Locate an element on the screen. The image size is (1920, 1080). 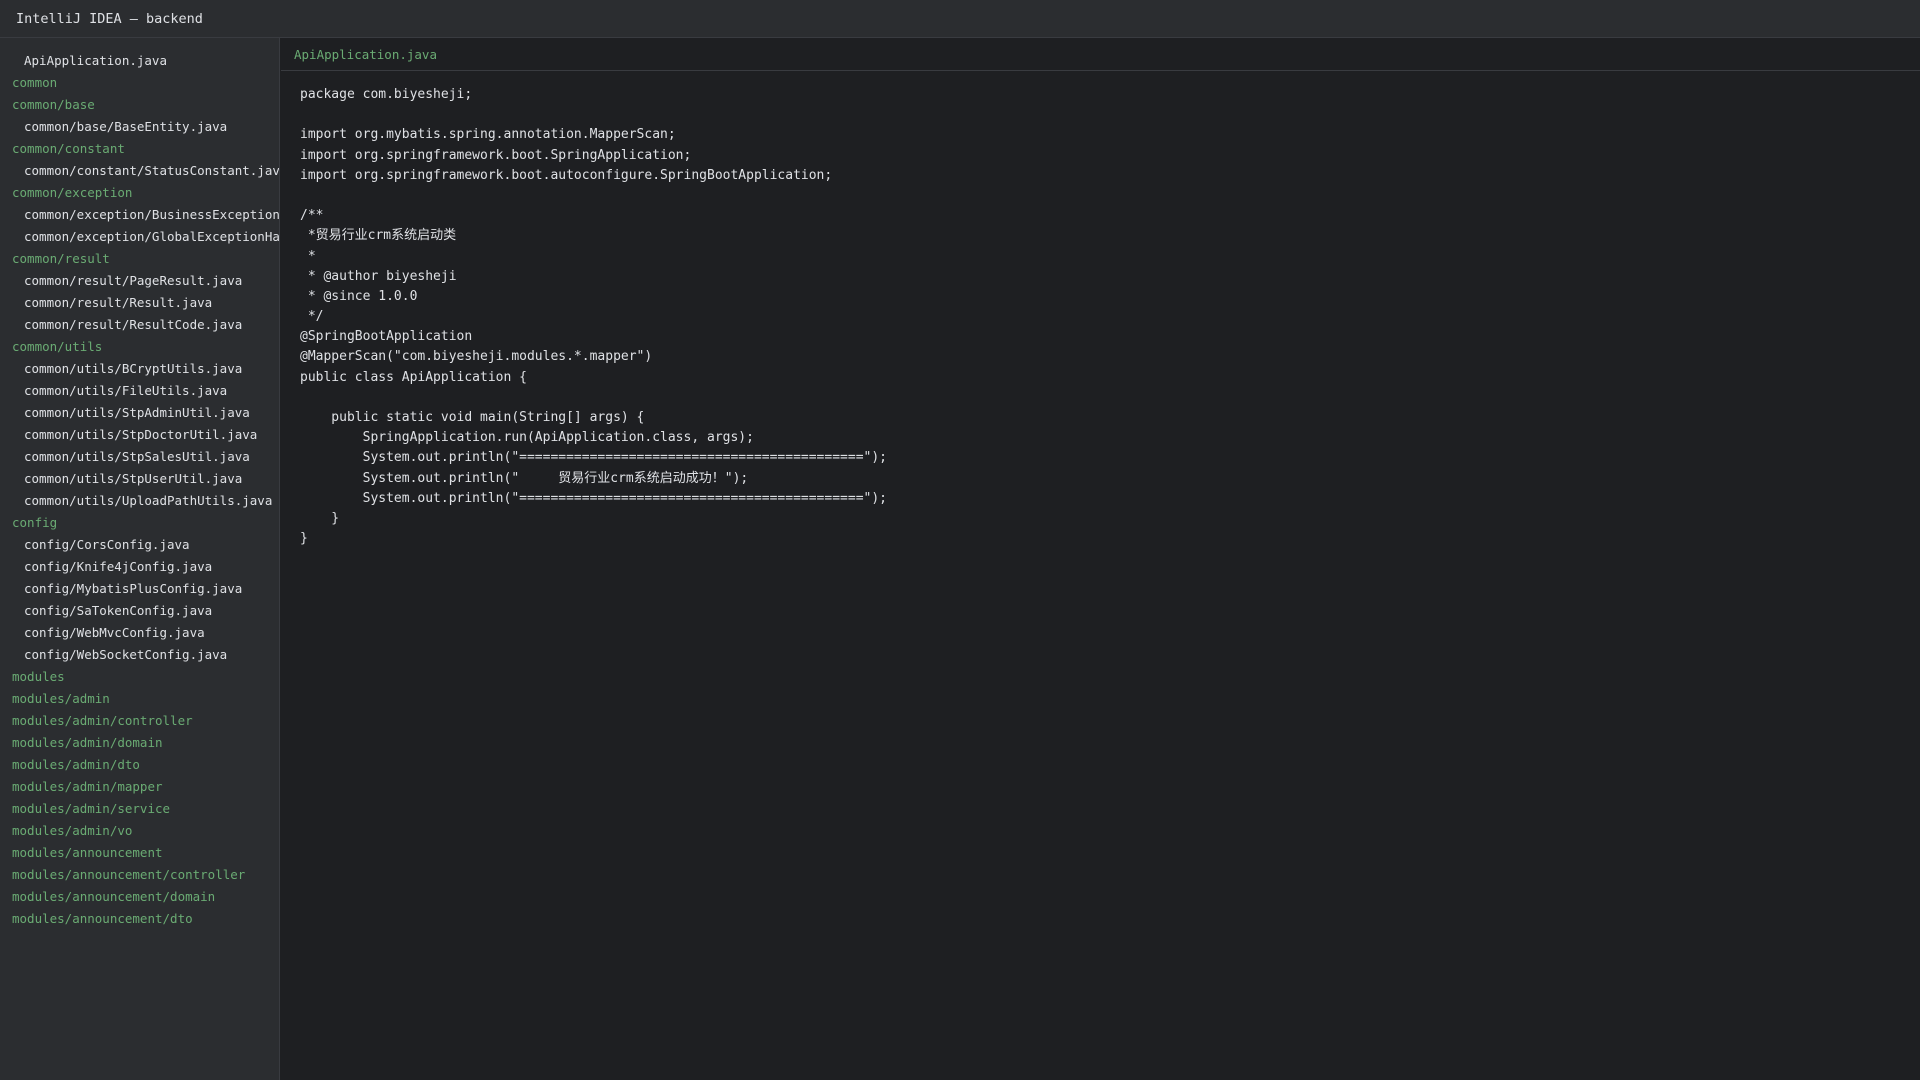
tree-folder: common/base is located at coordinates (139, 105).